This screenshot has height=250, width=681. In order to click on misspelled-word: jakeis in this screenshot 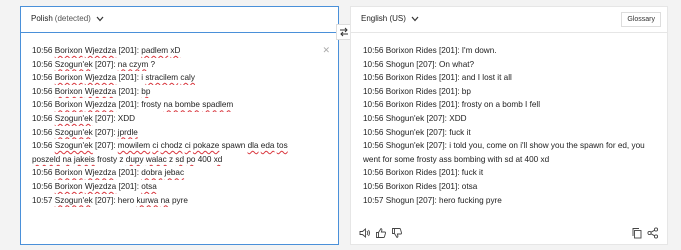, I will do `click(84, 159)`.